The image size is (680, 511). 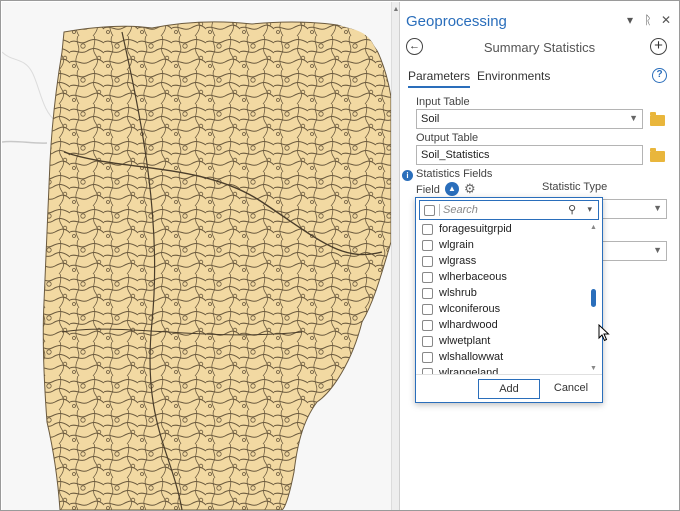 I want to click on add-button: Add, so click(x=509, y=389).